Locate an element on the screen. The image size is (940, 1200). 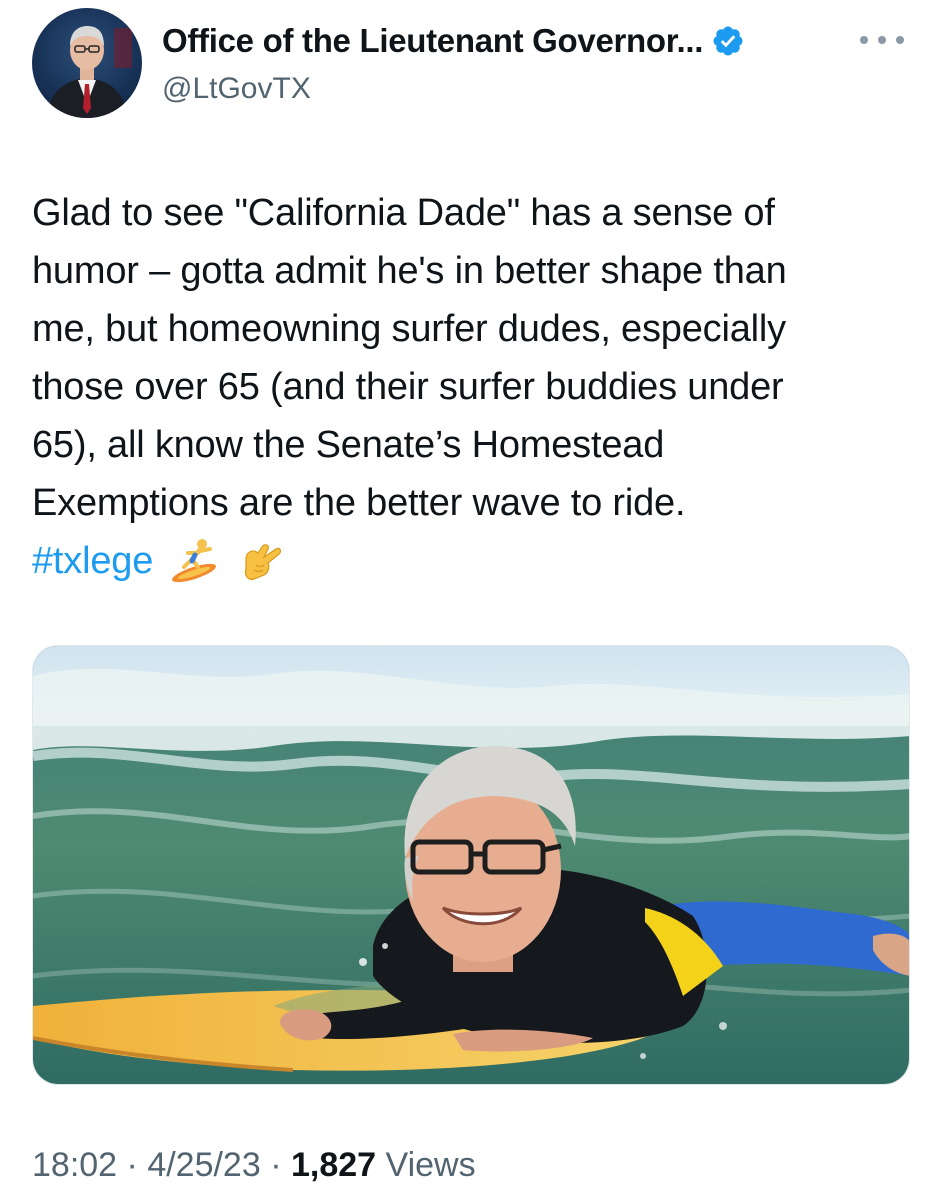
views-label: Views is located at coordinates (426, 1165).